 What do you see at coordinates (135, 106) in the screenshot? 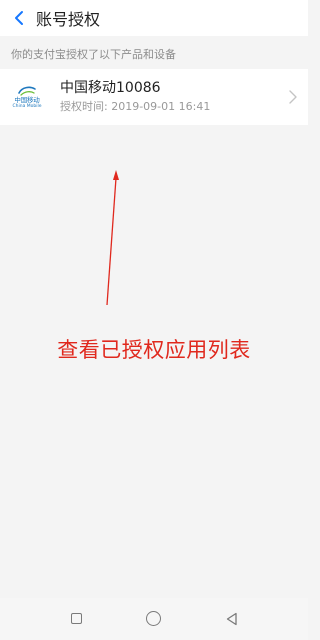
I see `auth-time: 授权时间: 2019-09-01 16:41` at bounding box center [135, 106].